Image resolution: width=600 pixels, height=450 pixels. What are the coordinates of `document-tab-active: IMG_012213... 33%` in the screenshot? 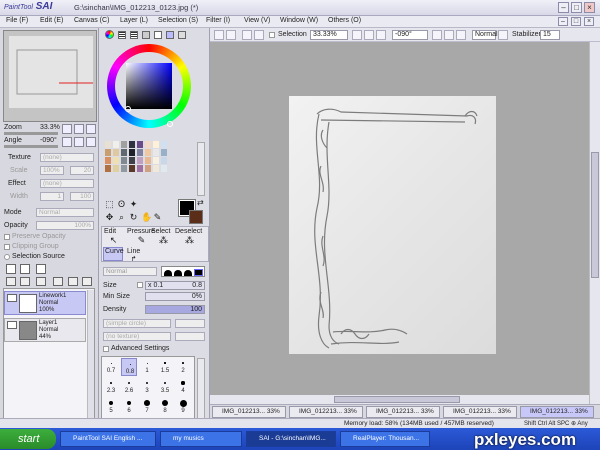 It's located at (557, 412).